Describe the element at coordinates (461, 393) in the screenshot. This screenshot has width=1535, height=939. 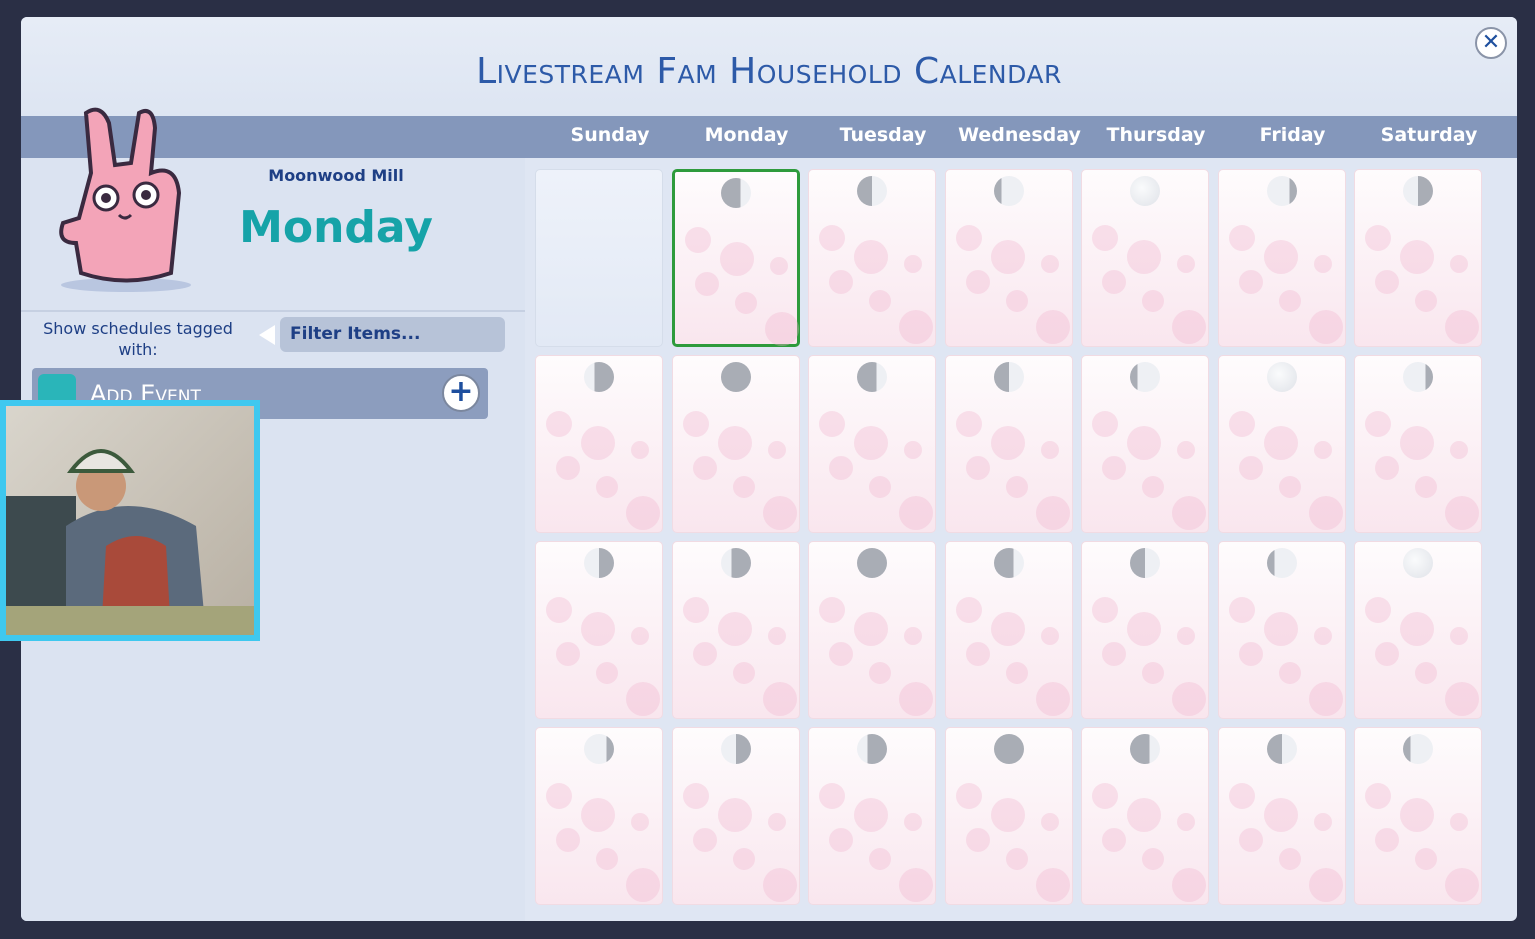
I see `plus-icon: +` at that location.